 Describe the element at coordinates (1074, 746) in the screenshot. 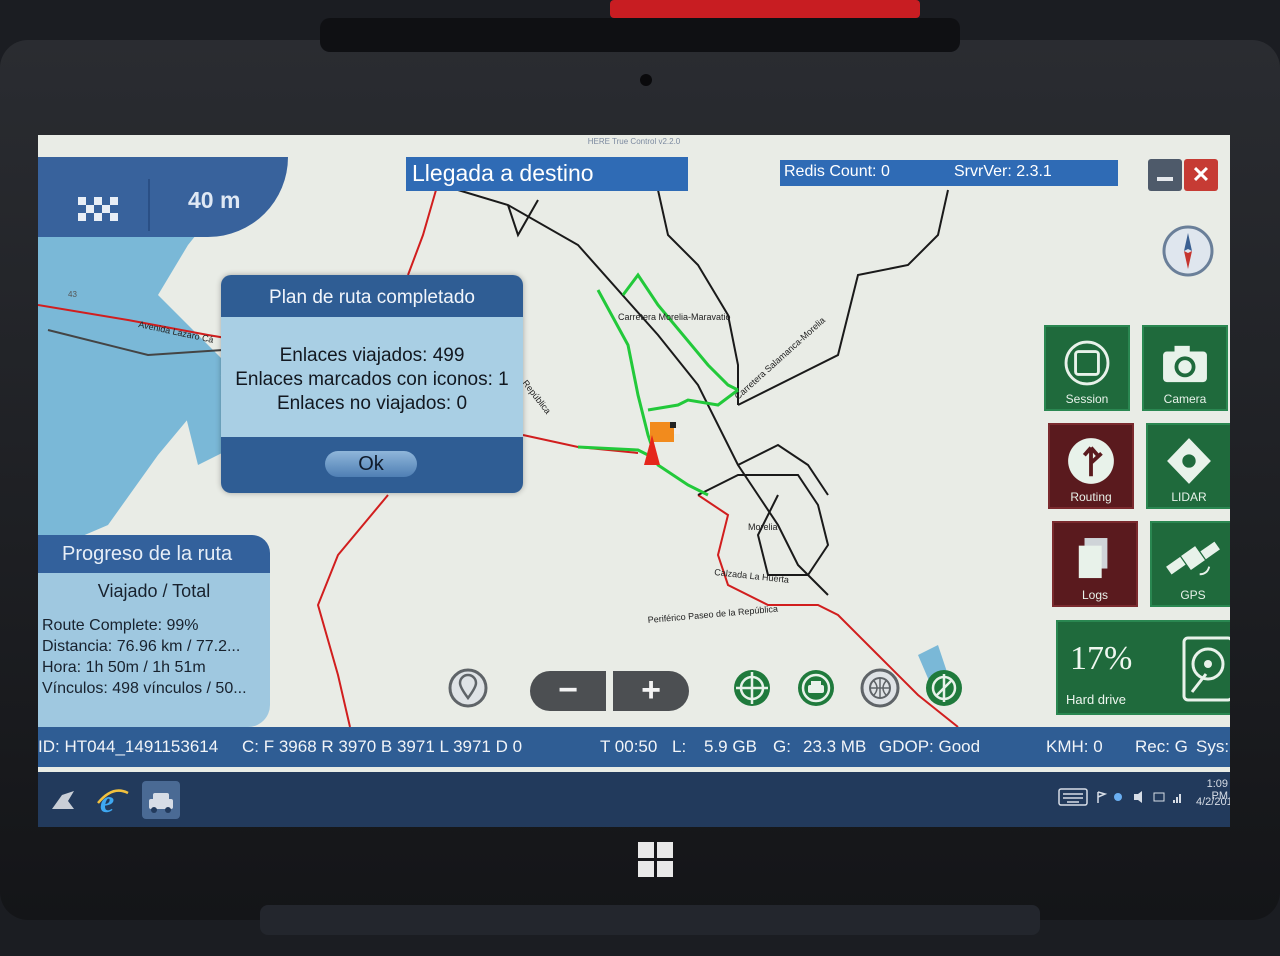

I see `speed-kmh: KMH: 0` at that location.